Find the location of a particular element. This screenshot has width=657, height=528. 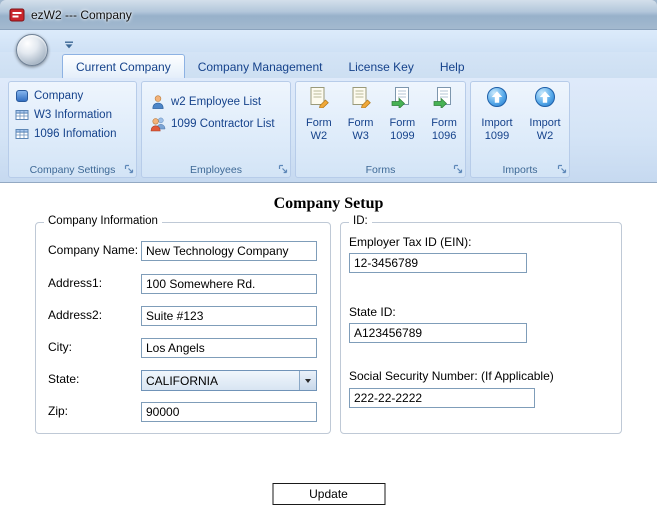

two-persons-icon is located at coordinates (158, 124).